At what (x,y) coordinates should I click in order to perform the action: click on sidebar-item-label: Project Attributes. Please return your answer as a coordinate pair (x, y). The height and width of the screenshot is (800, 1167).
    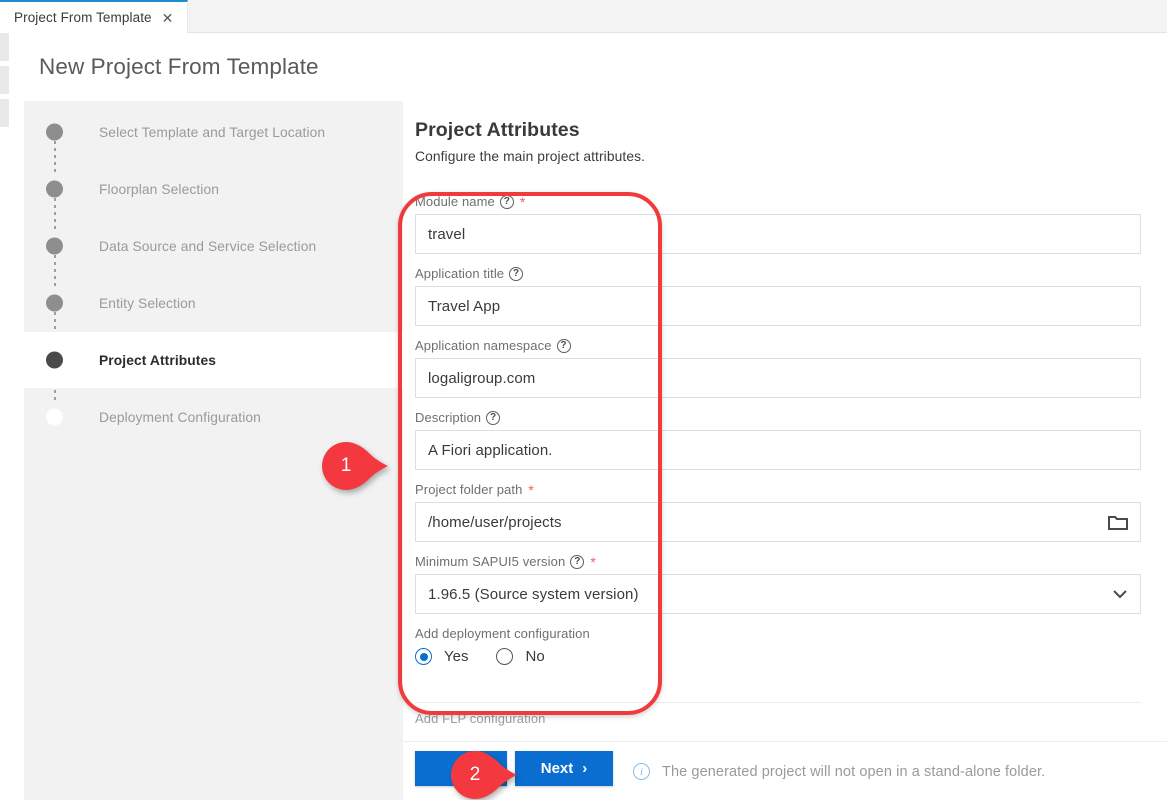
    Looking at the image, I should click on (158, 360).